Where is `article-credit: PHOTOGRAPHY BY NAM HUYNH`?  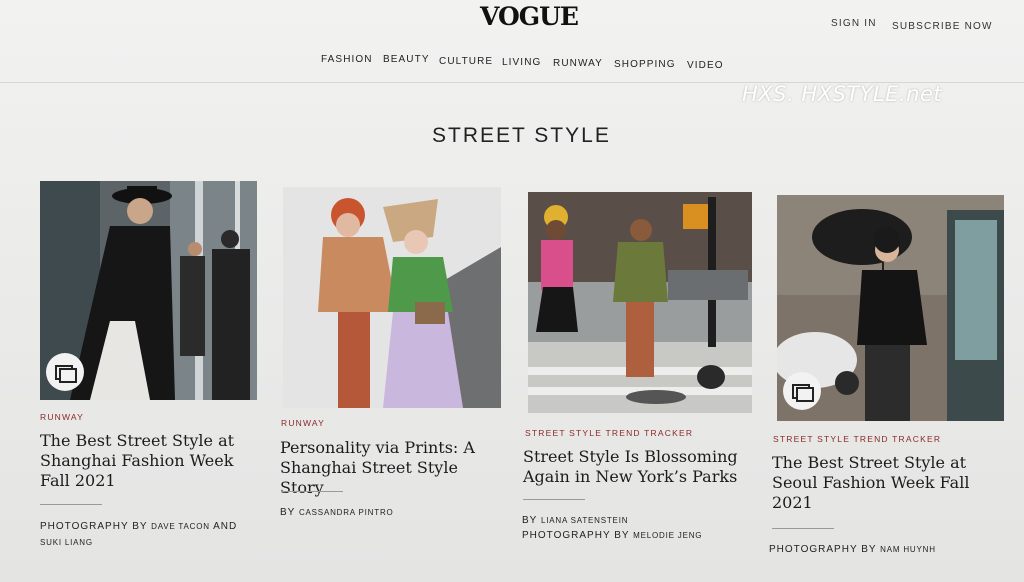 article-credit: PHOTOGRAPHY BY NAM HUYNH is located at coordinates (852, 549).